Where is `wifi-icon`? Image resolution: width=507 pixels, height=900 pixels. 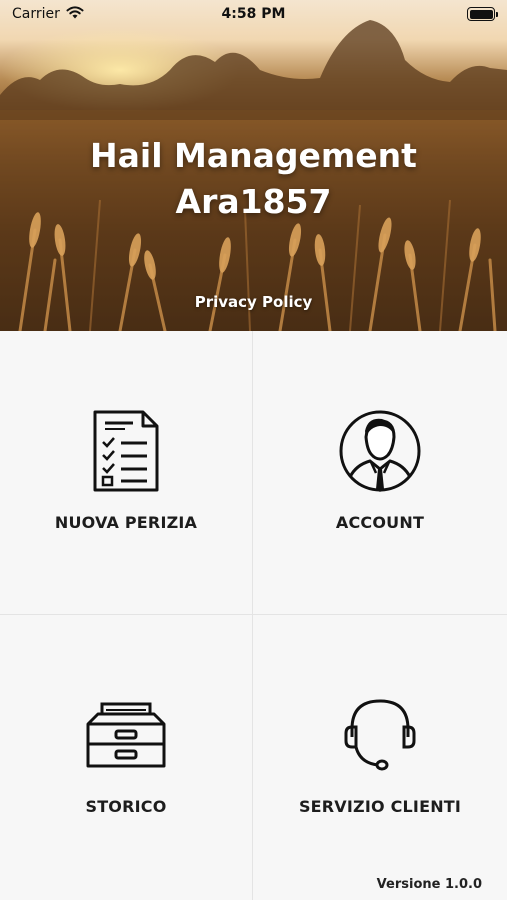 wifi-icon is located at coordinates (75, 14).